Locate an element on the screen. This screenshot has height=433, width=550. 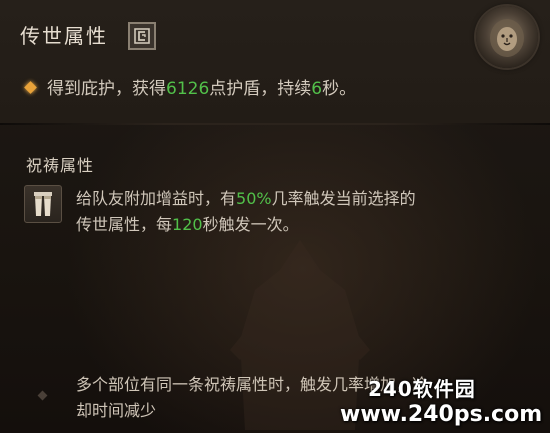
duration-value: 6 is located at coordinates (317, 89).